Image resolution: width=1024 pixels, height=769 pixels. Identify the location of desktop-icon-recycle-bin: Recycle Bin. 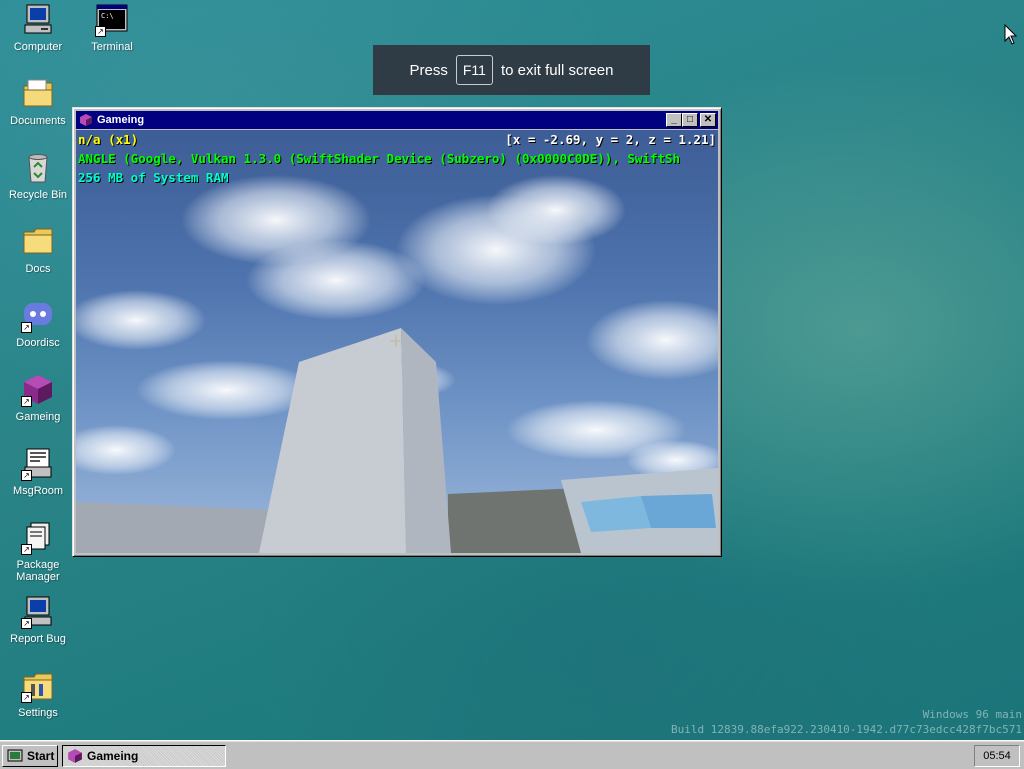
(38, 176).